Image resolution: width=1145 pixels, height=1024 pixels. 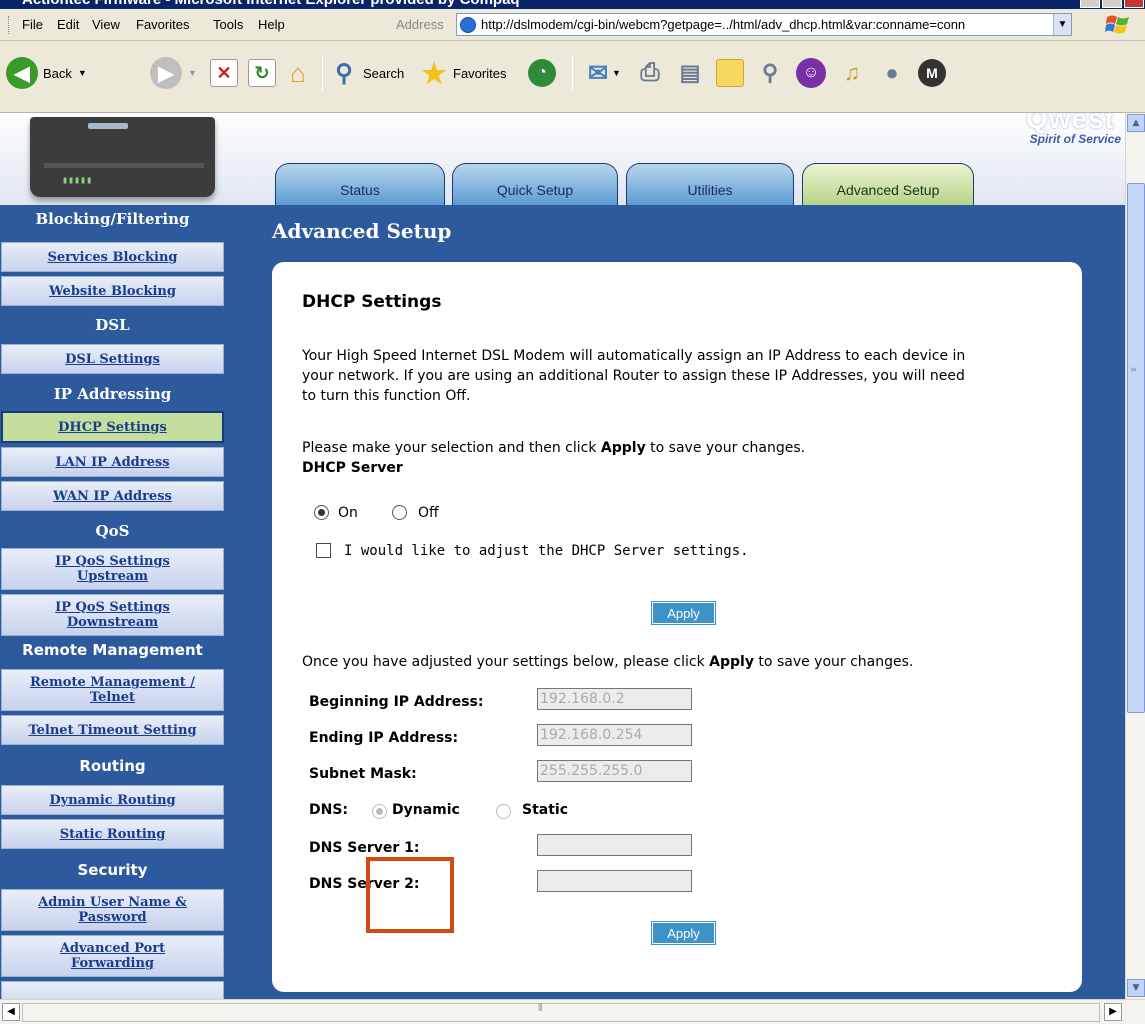 What do you see at coordinates (833, 662) in the screenshot?
I see `adjusted-instruction-post: to save your changes.` at bounding box center [833, 662].